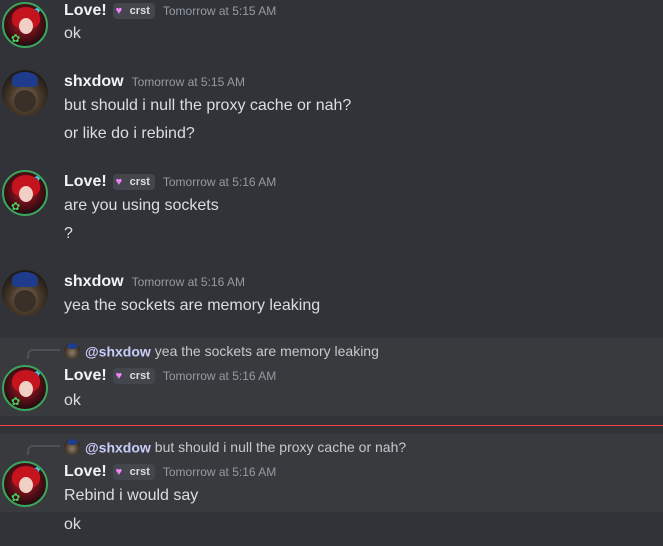 This screenshot has height=546, width=663. Describe the element at coordinates (192, 305) in the screenshot. I see `message-text: yea the sockets are memory leaking` at that location.